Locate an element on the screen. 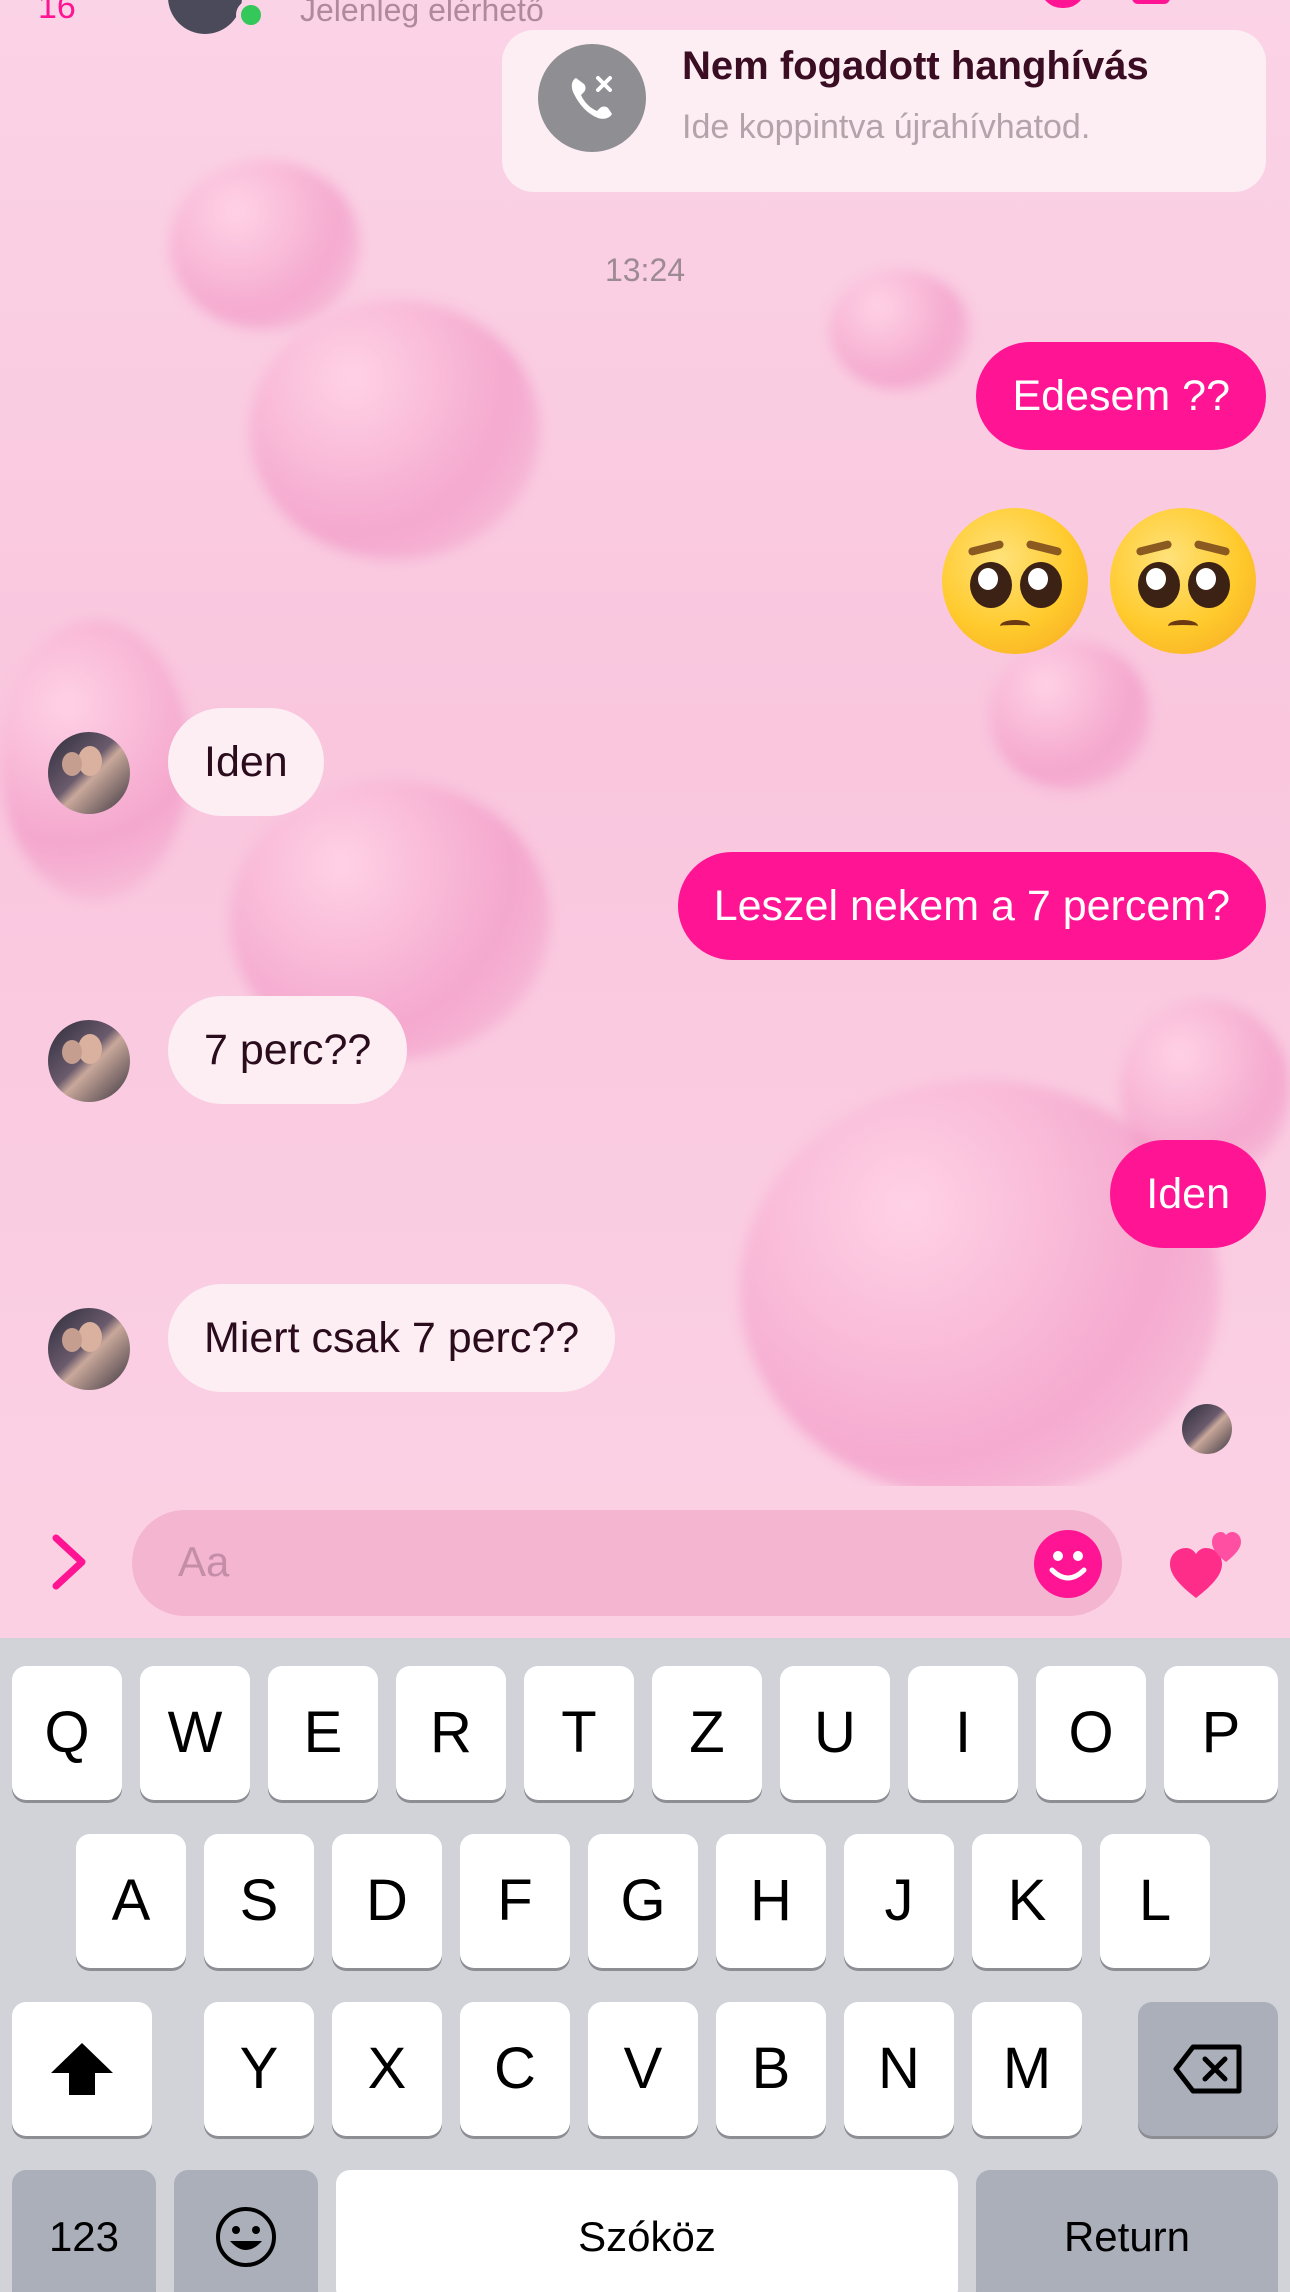 The height and width of the screenshot is (2292, 1290). shift-key is located at coordinates (82, 2069).